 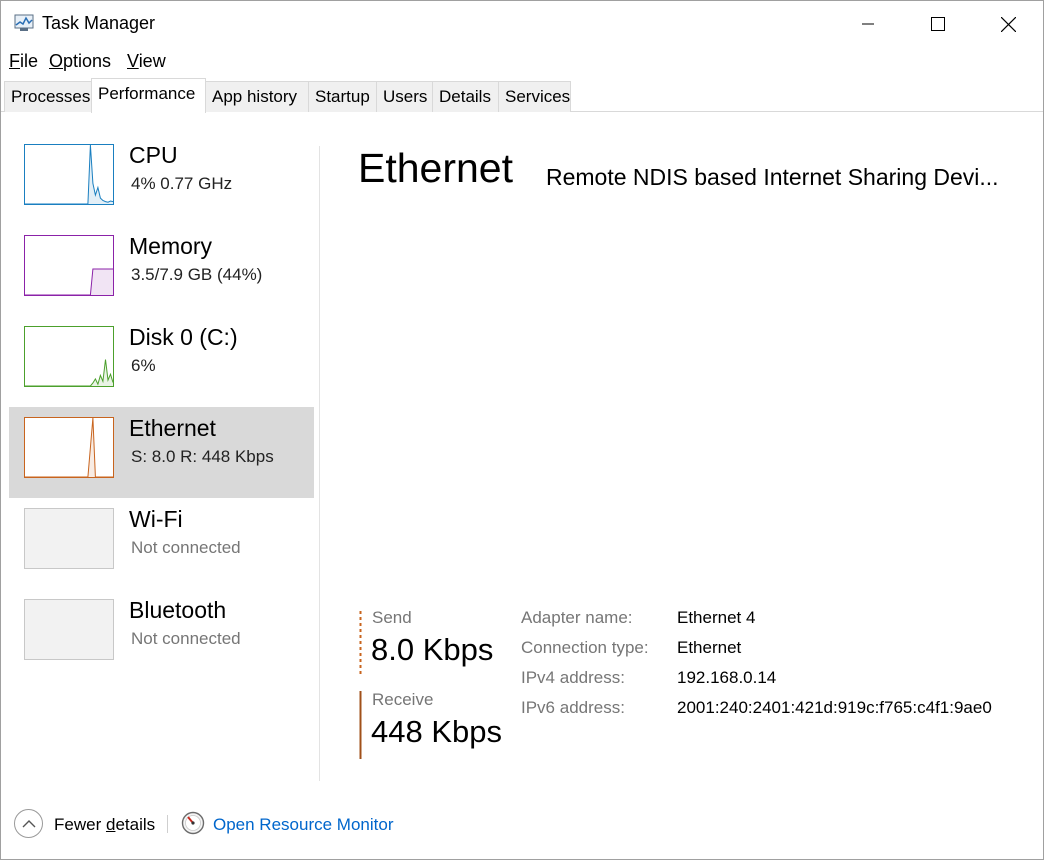 I want to click on maximize-button, so click(x=938, y=24).